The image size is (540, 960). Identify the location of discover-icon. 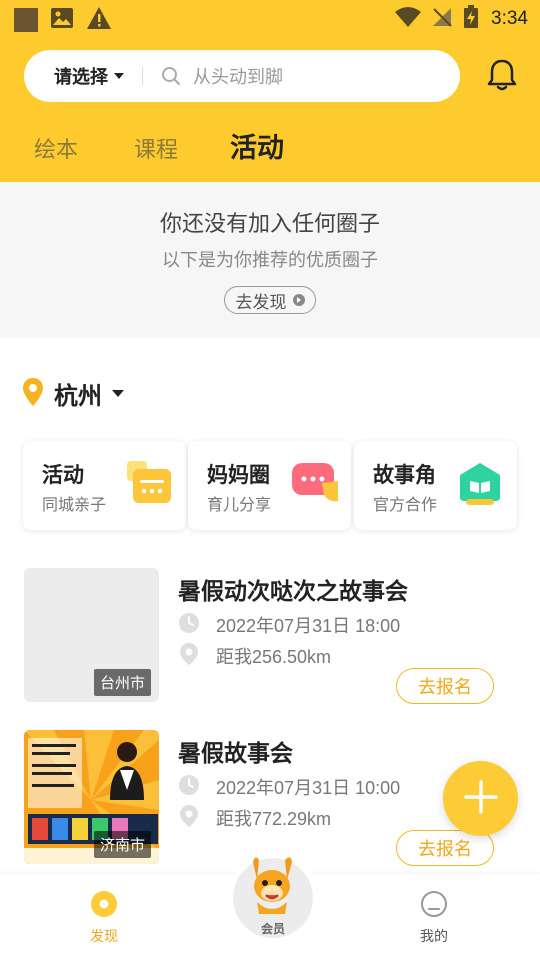
(104, 906).